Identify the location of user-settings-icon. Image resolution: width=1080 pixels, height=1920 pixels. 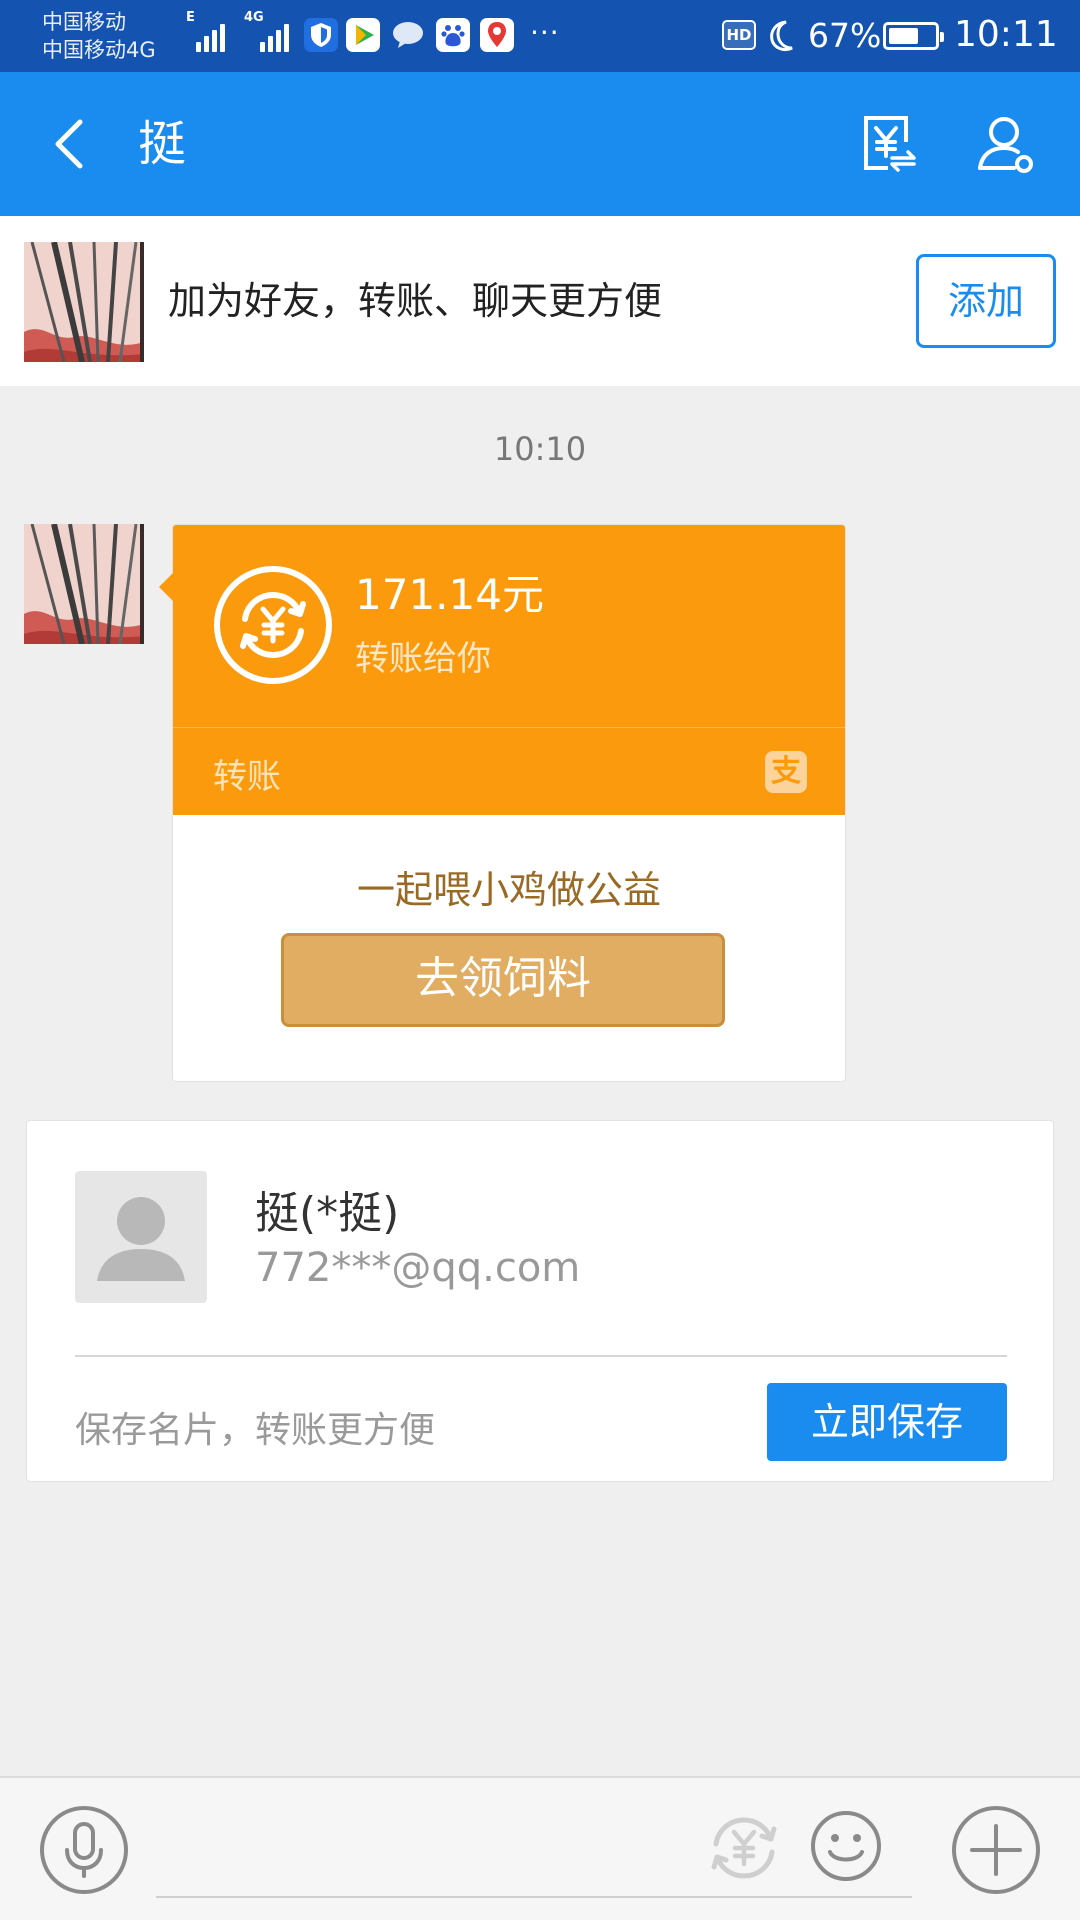
(1006, 144).